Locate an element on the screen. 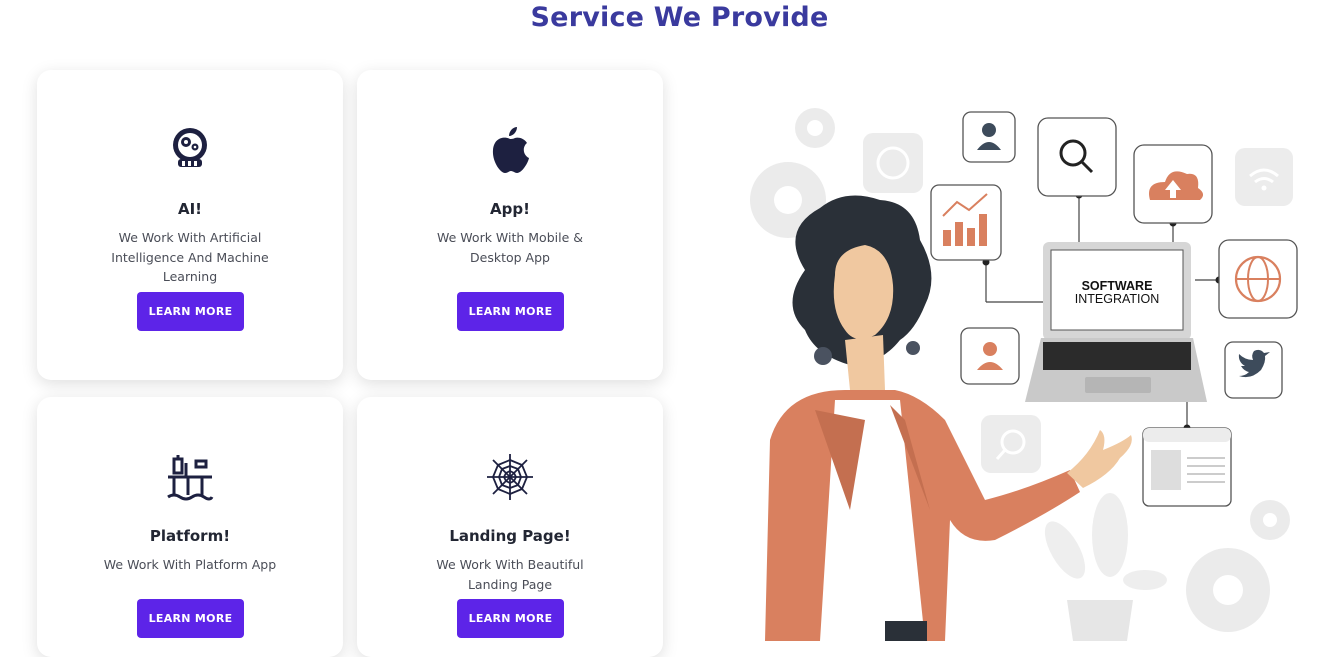 The image size is (1341, 657). card-title: Platform! is located at coordinates (190, 536).